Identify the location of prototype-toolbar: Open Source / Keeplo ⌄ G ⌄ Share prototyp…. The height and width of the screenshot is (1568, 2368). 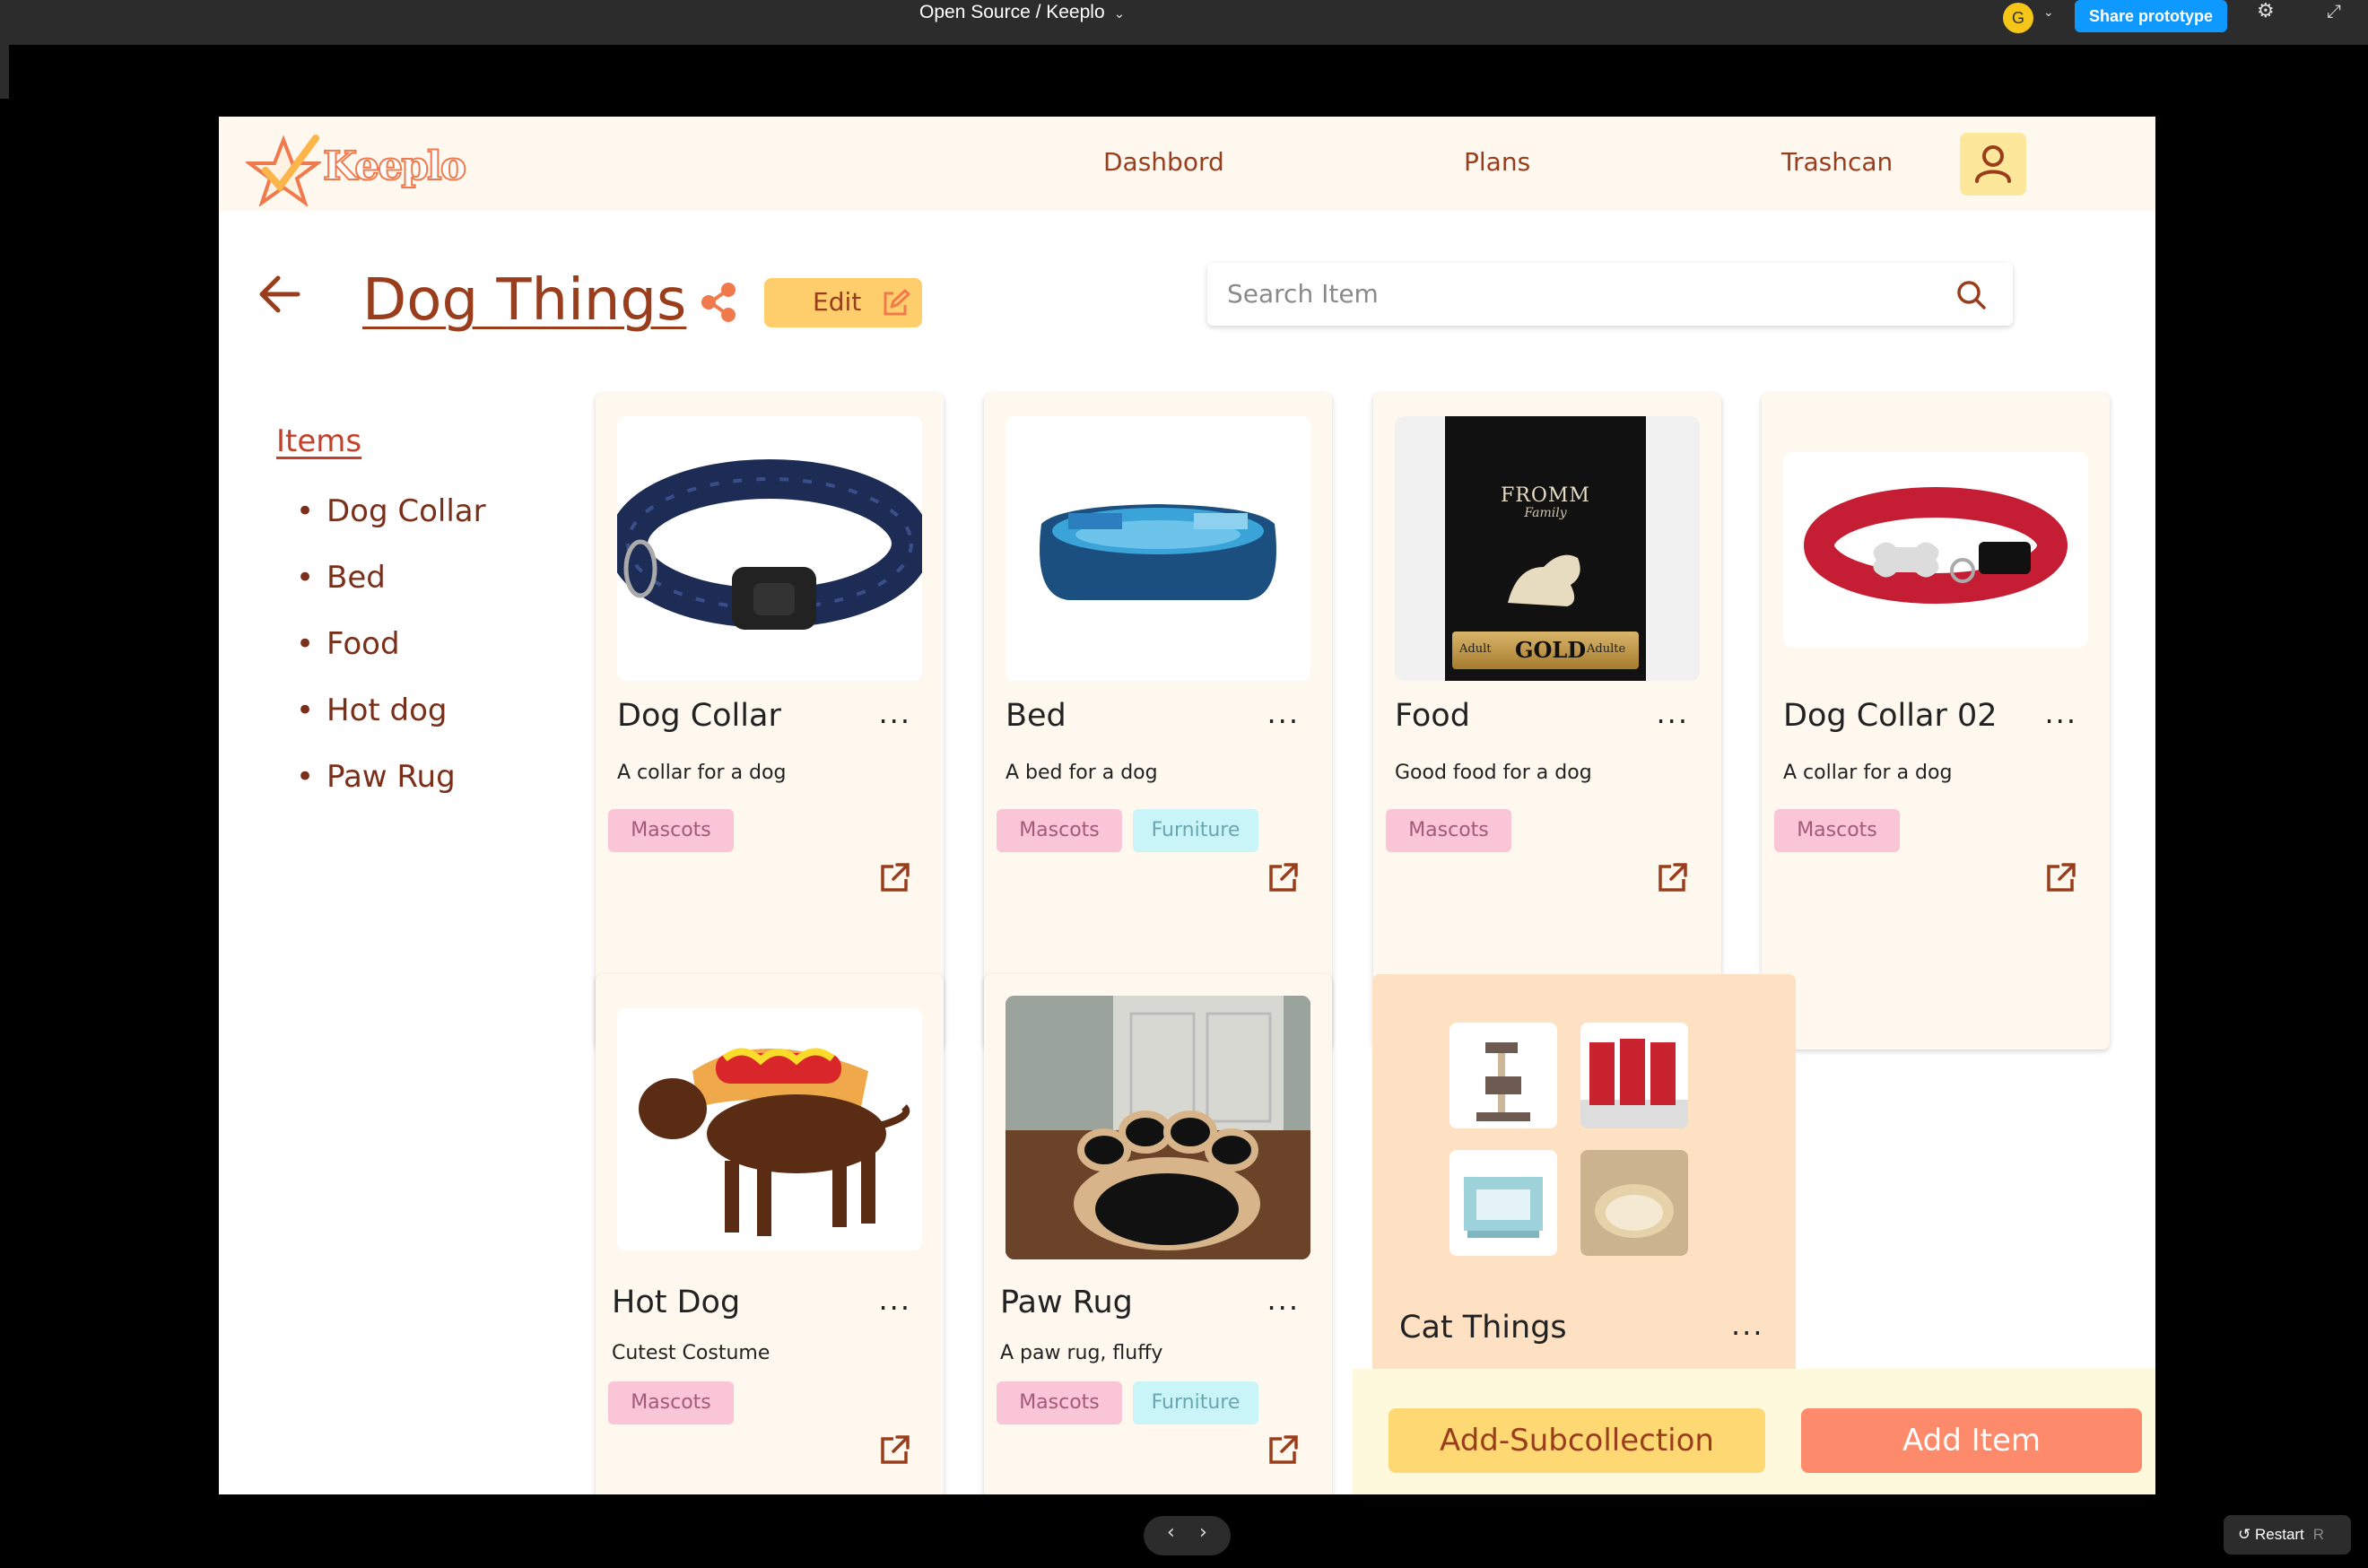
(1184, 23).